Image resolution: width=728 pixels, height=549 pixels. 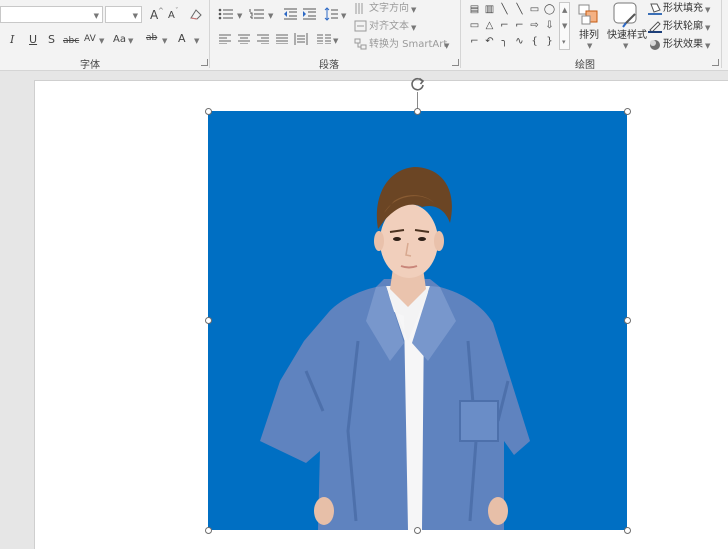 I want to click on shapes-gallery-scroll: ▲ ▼ ▾, so click(x=564, y=26).